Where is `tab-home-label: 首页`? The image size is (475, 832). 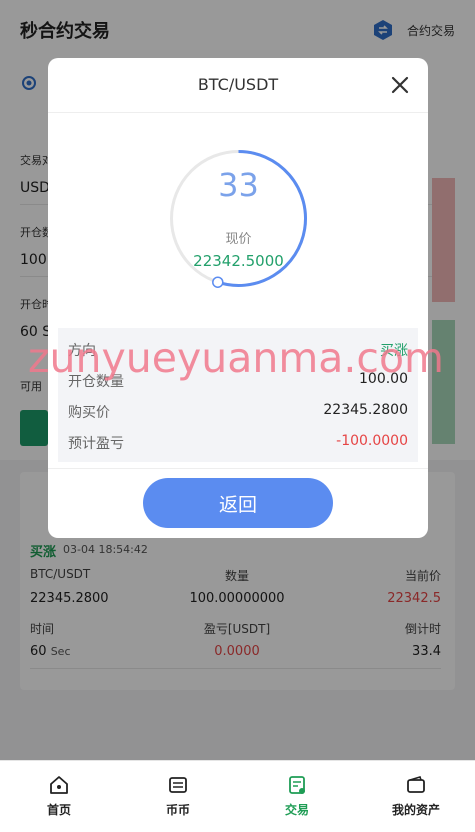 tab-home-label: 首页 is located at coordinates (58, 810).